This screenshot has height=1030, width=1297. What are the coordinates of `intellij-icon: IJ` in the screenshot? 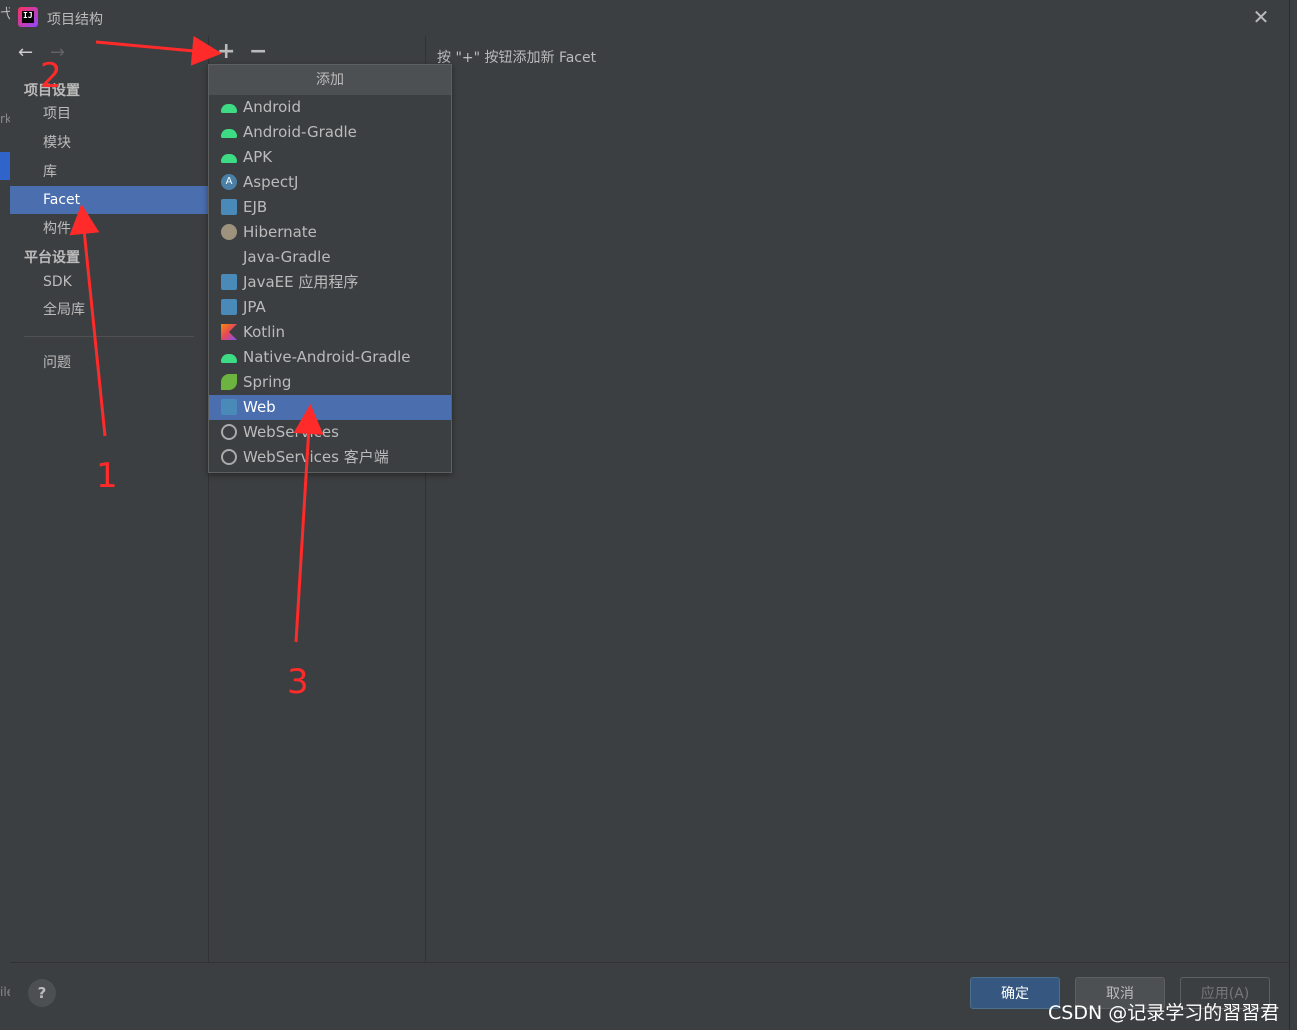 It's located at (28, 17).